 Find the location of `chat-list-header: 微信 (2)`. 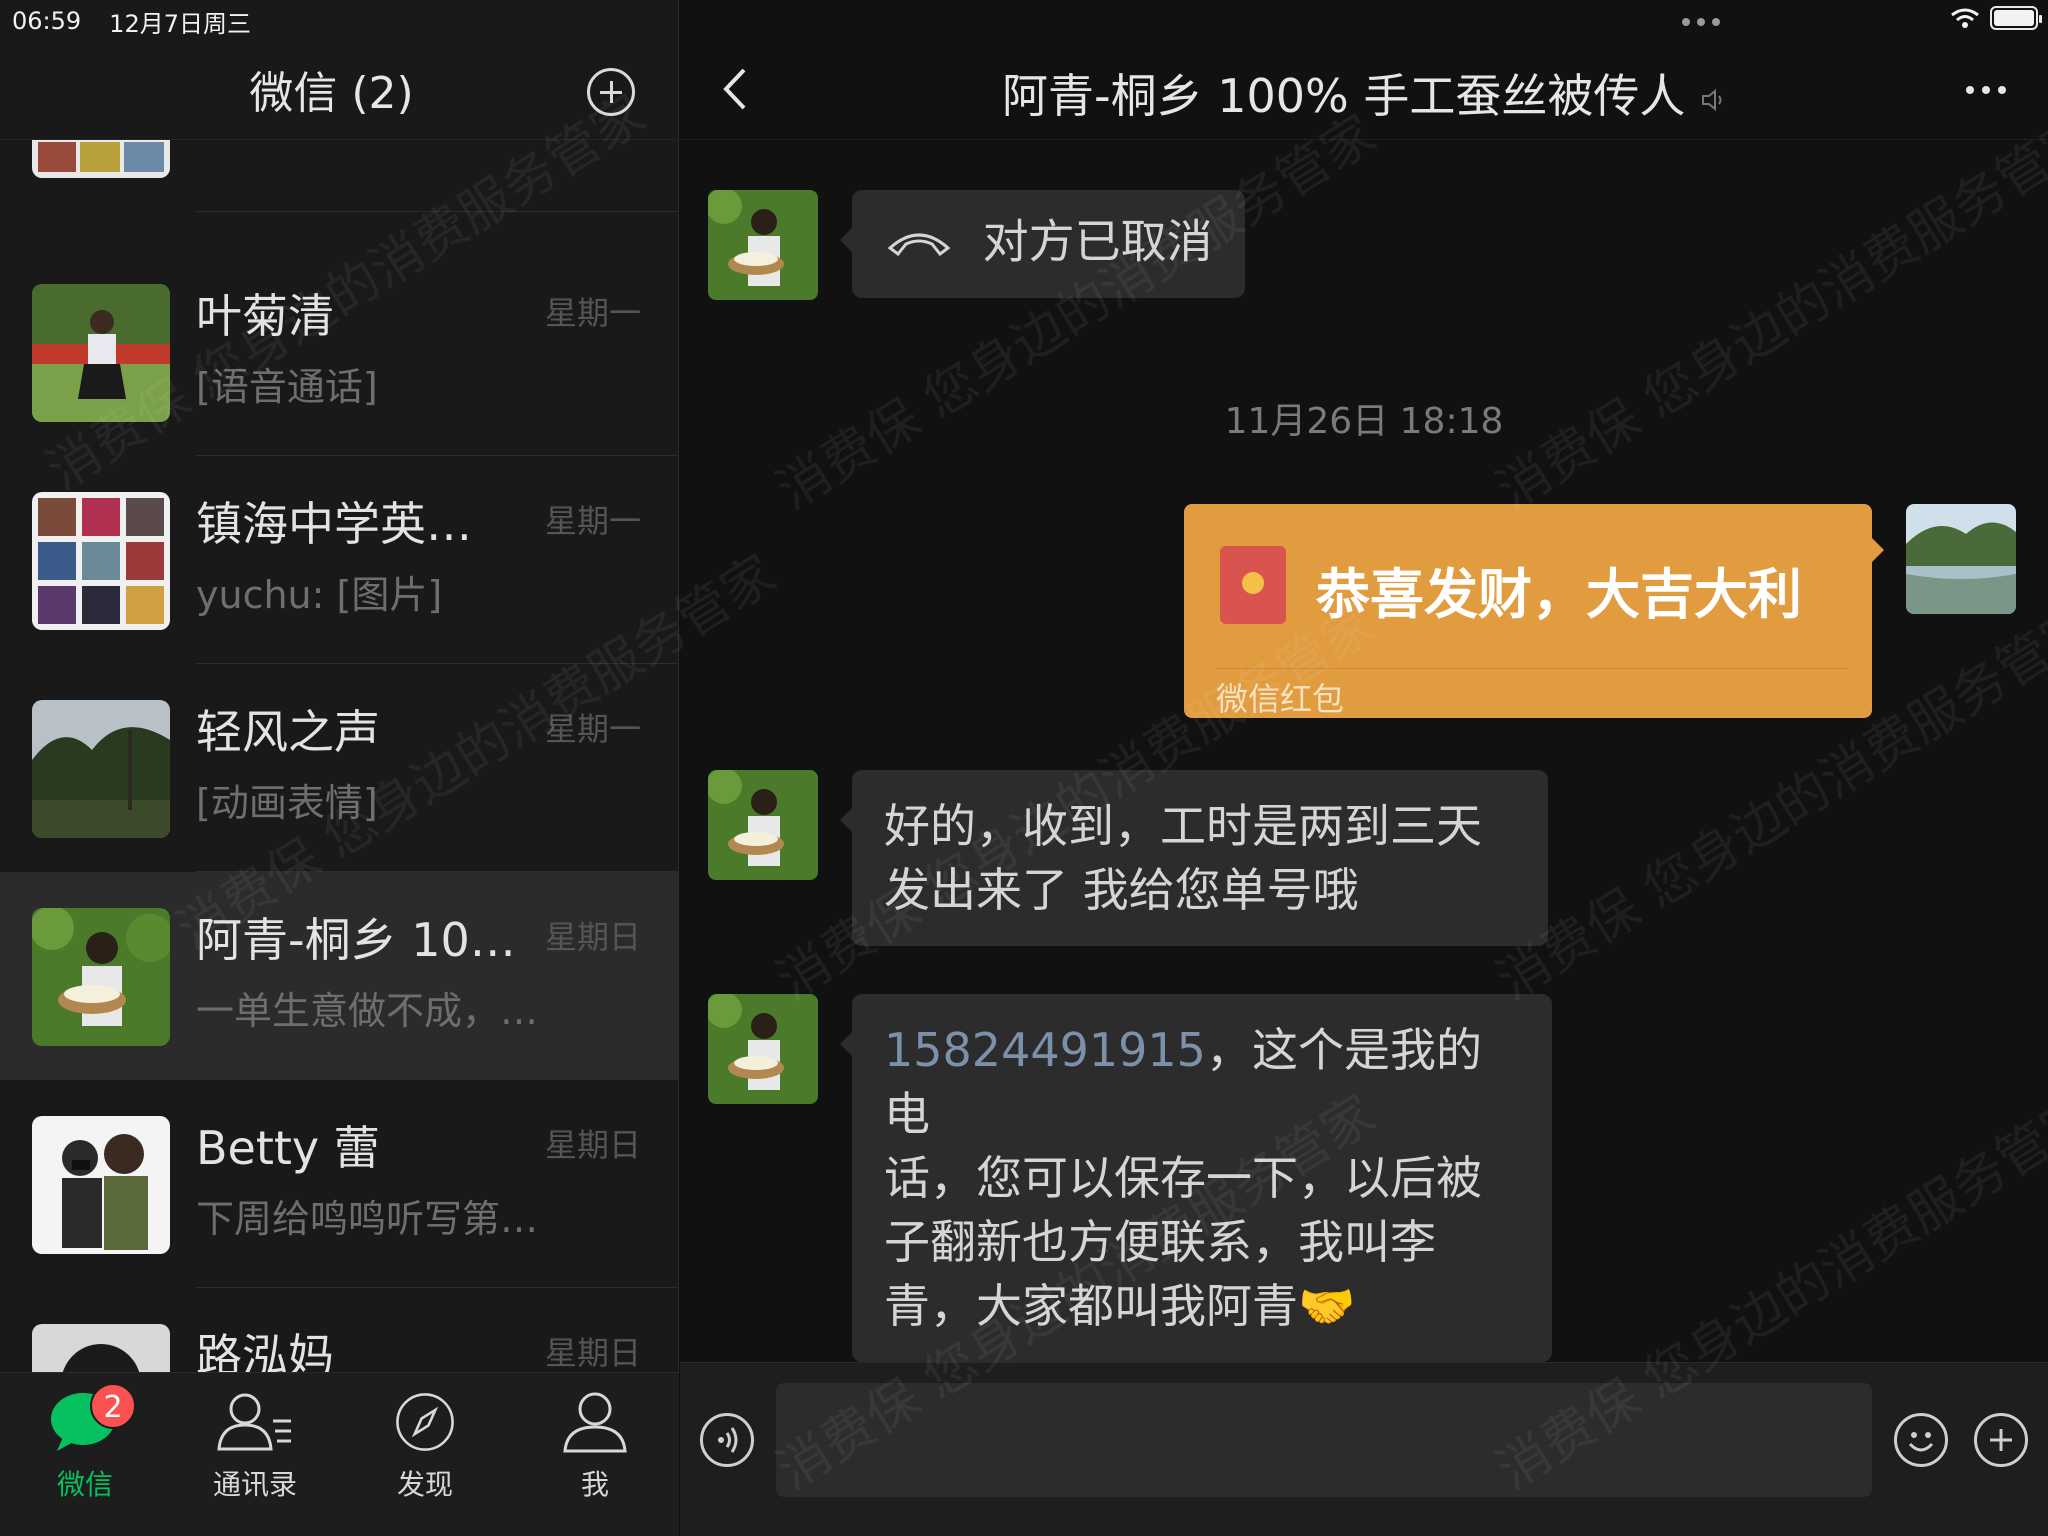

chat-list-header: 微信 (2) is located at coordinates (339, 89).